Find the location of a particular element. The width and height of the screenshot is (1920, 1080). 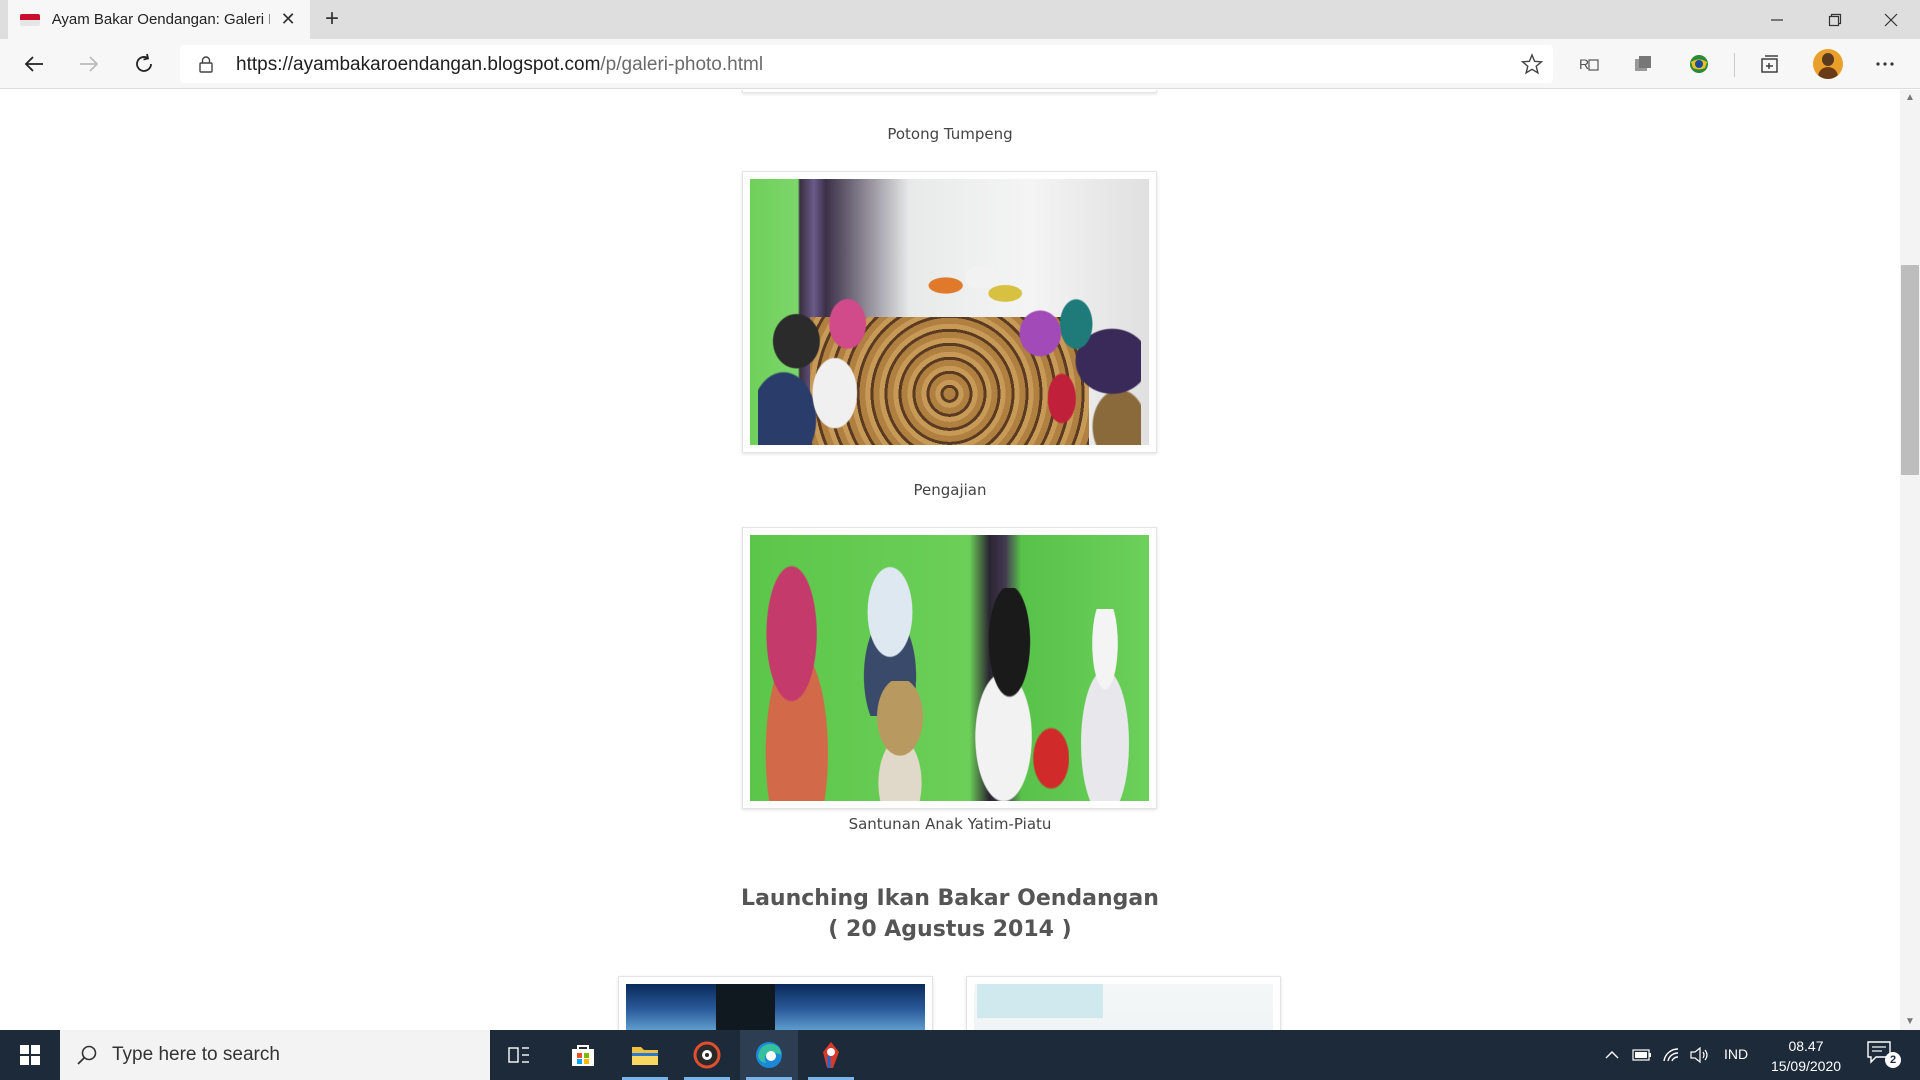

refresh-icon is located at coordinates (144, 62).